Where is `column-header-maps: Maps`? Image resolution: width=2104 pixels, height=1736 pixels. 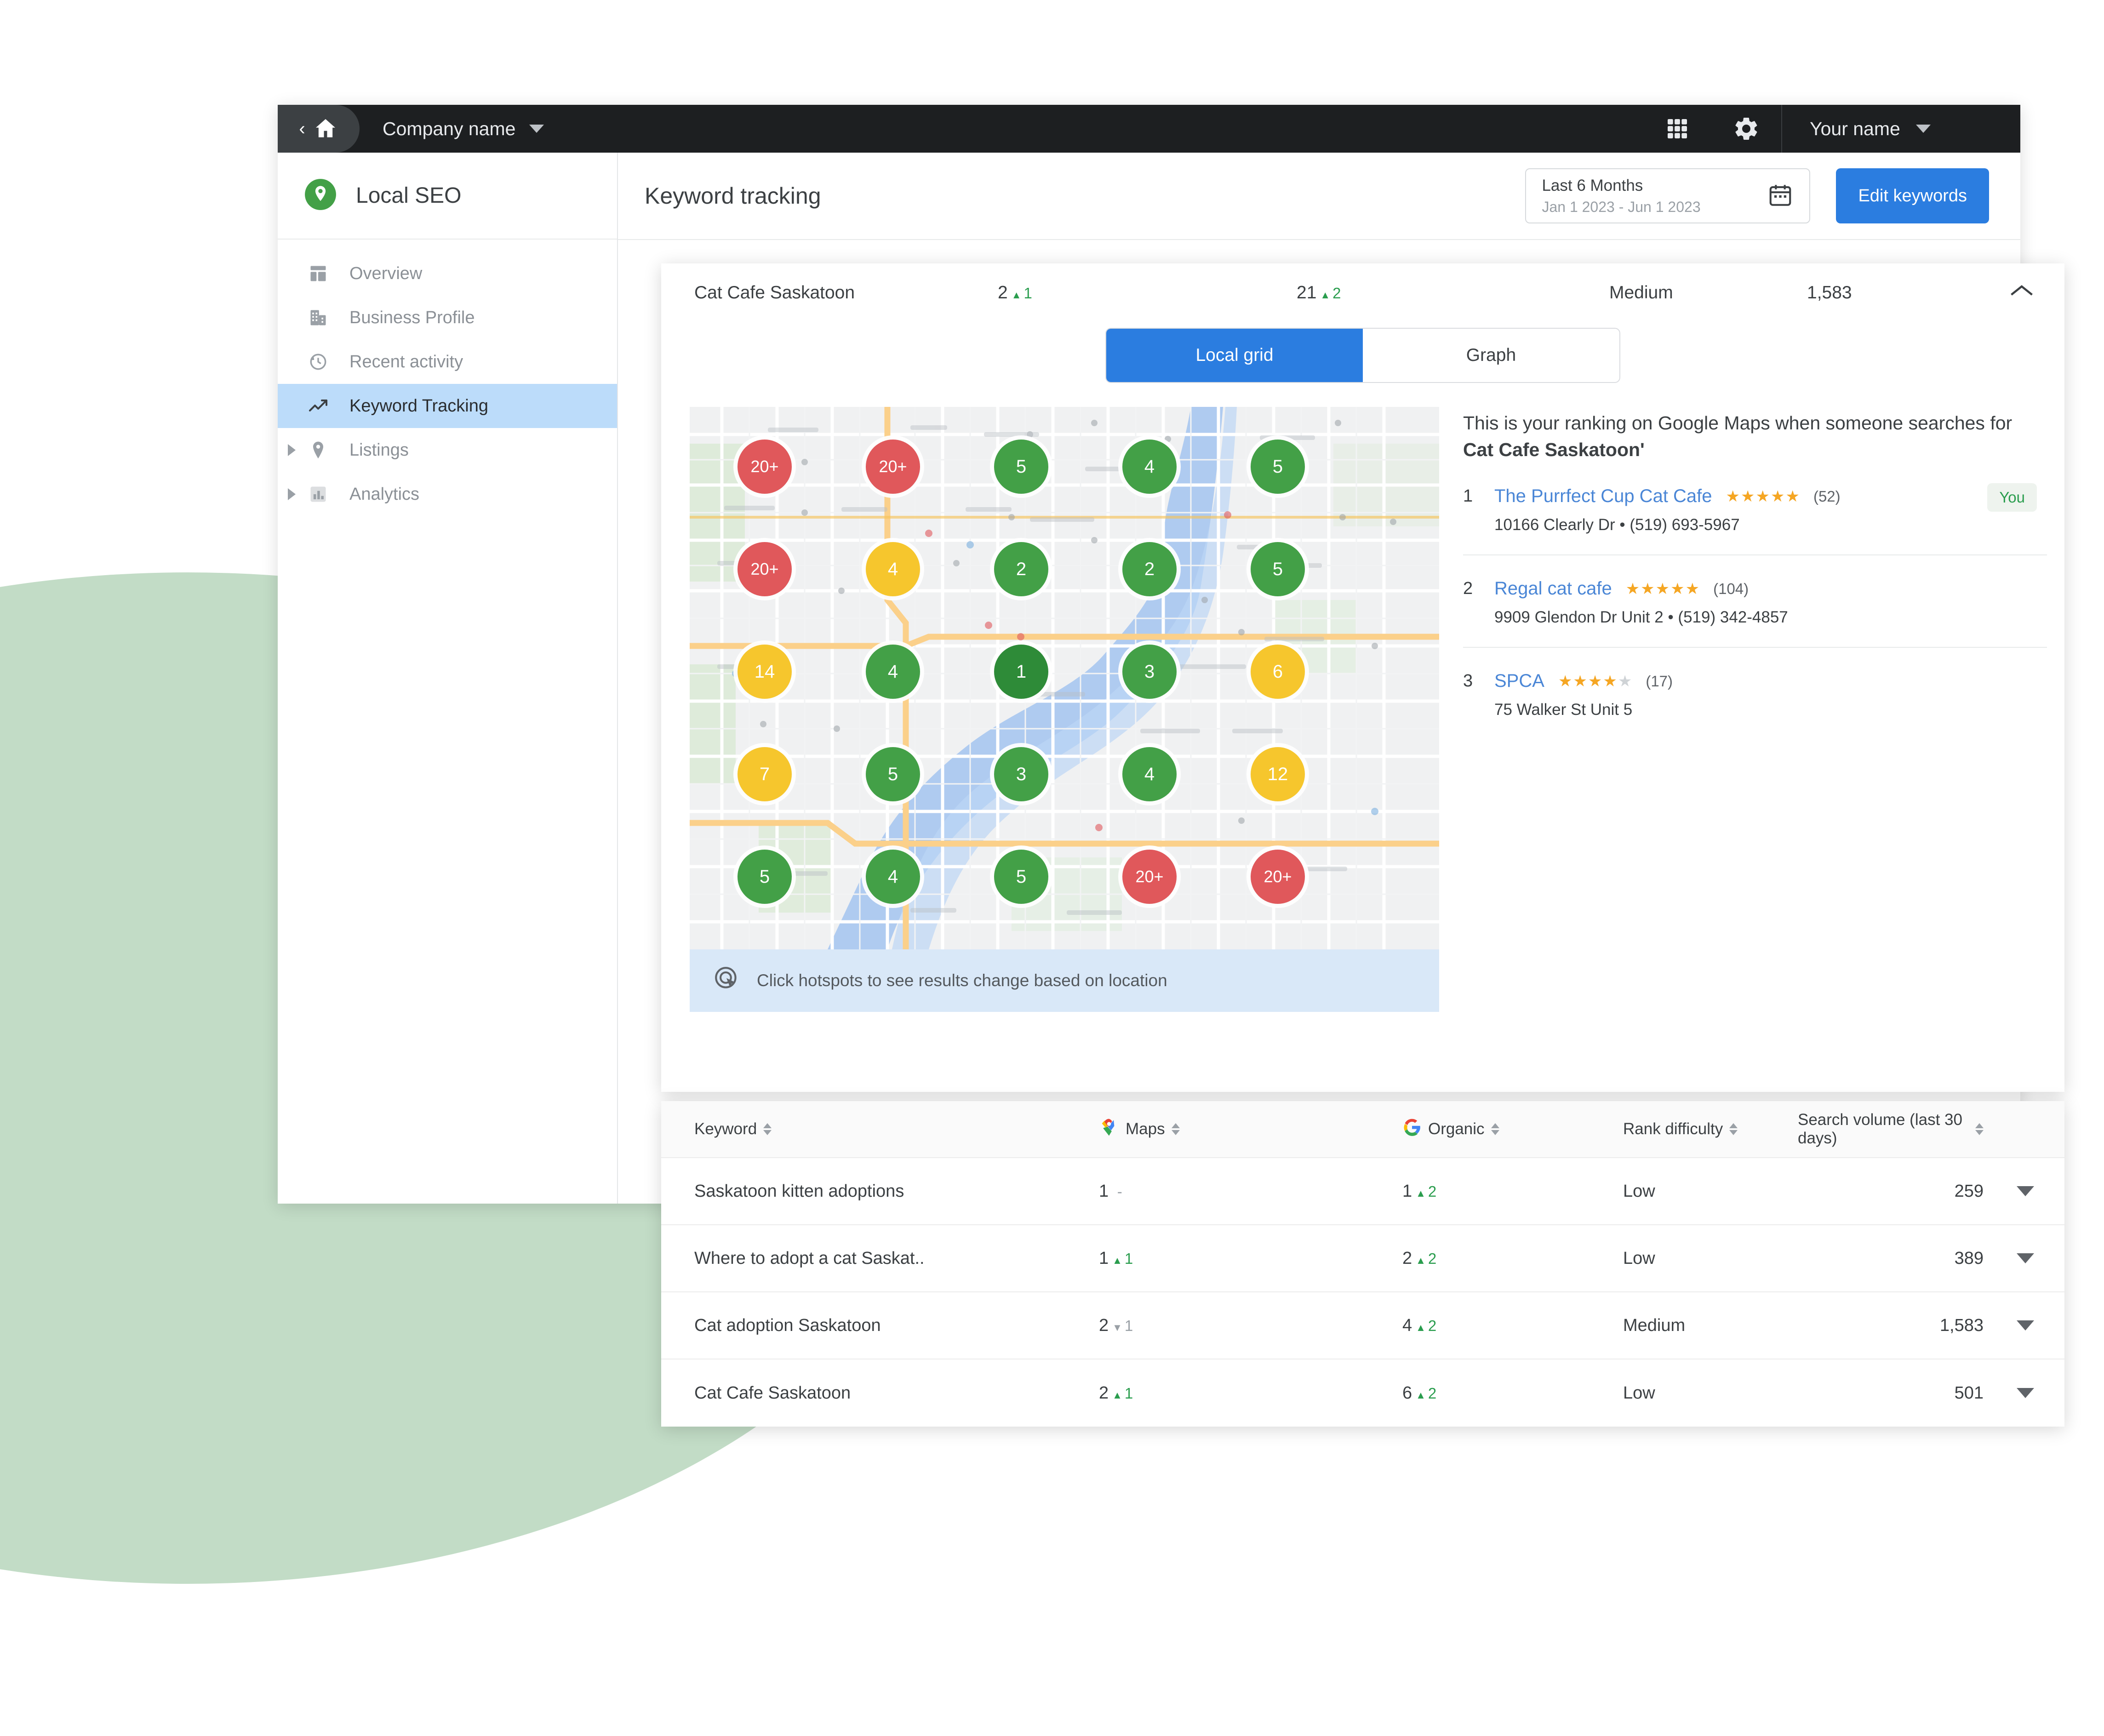 column-header-maps: Maps is located at coordinates (1250, 1129).